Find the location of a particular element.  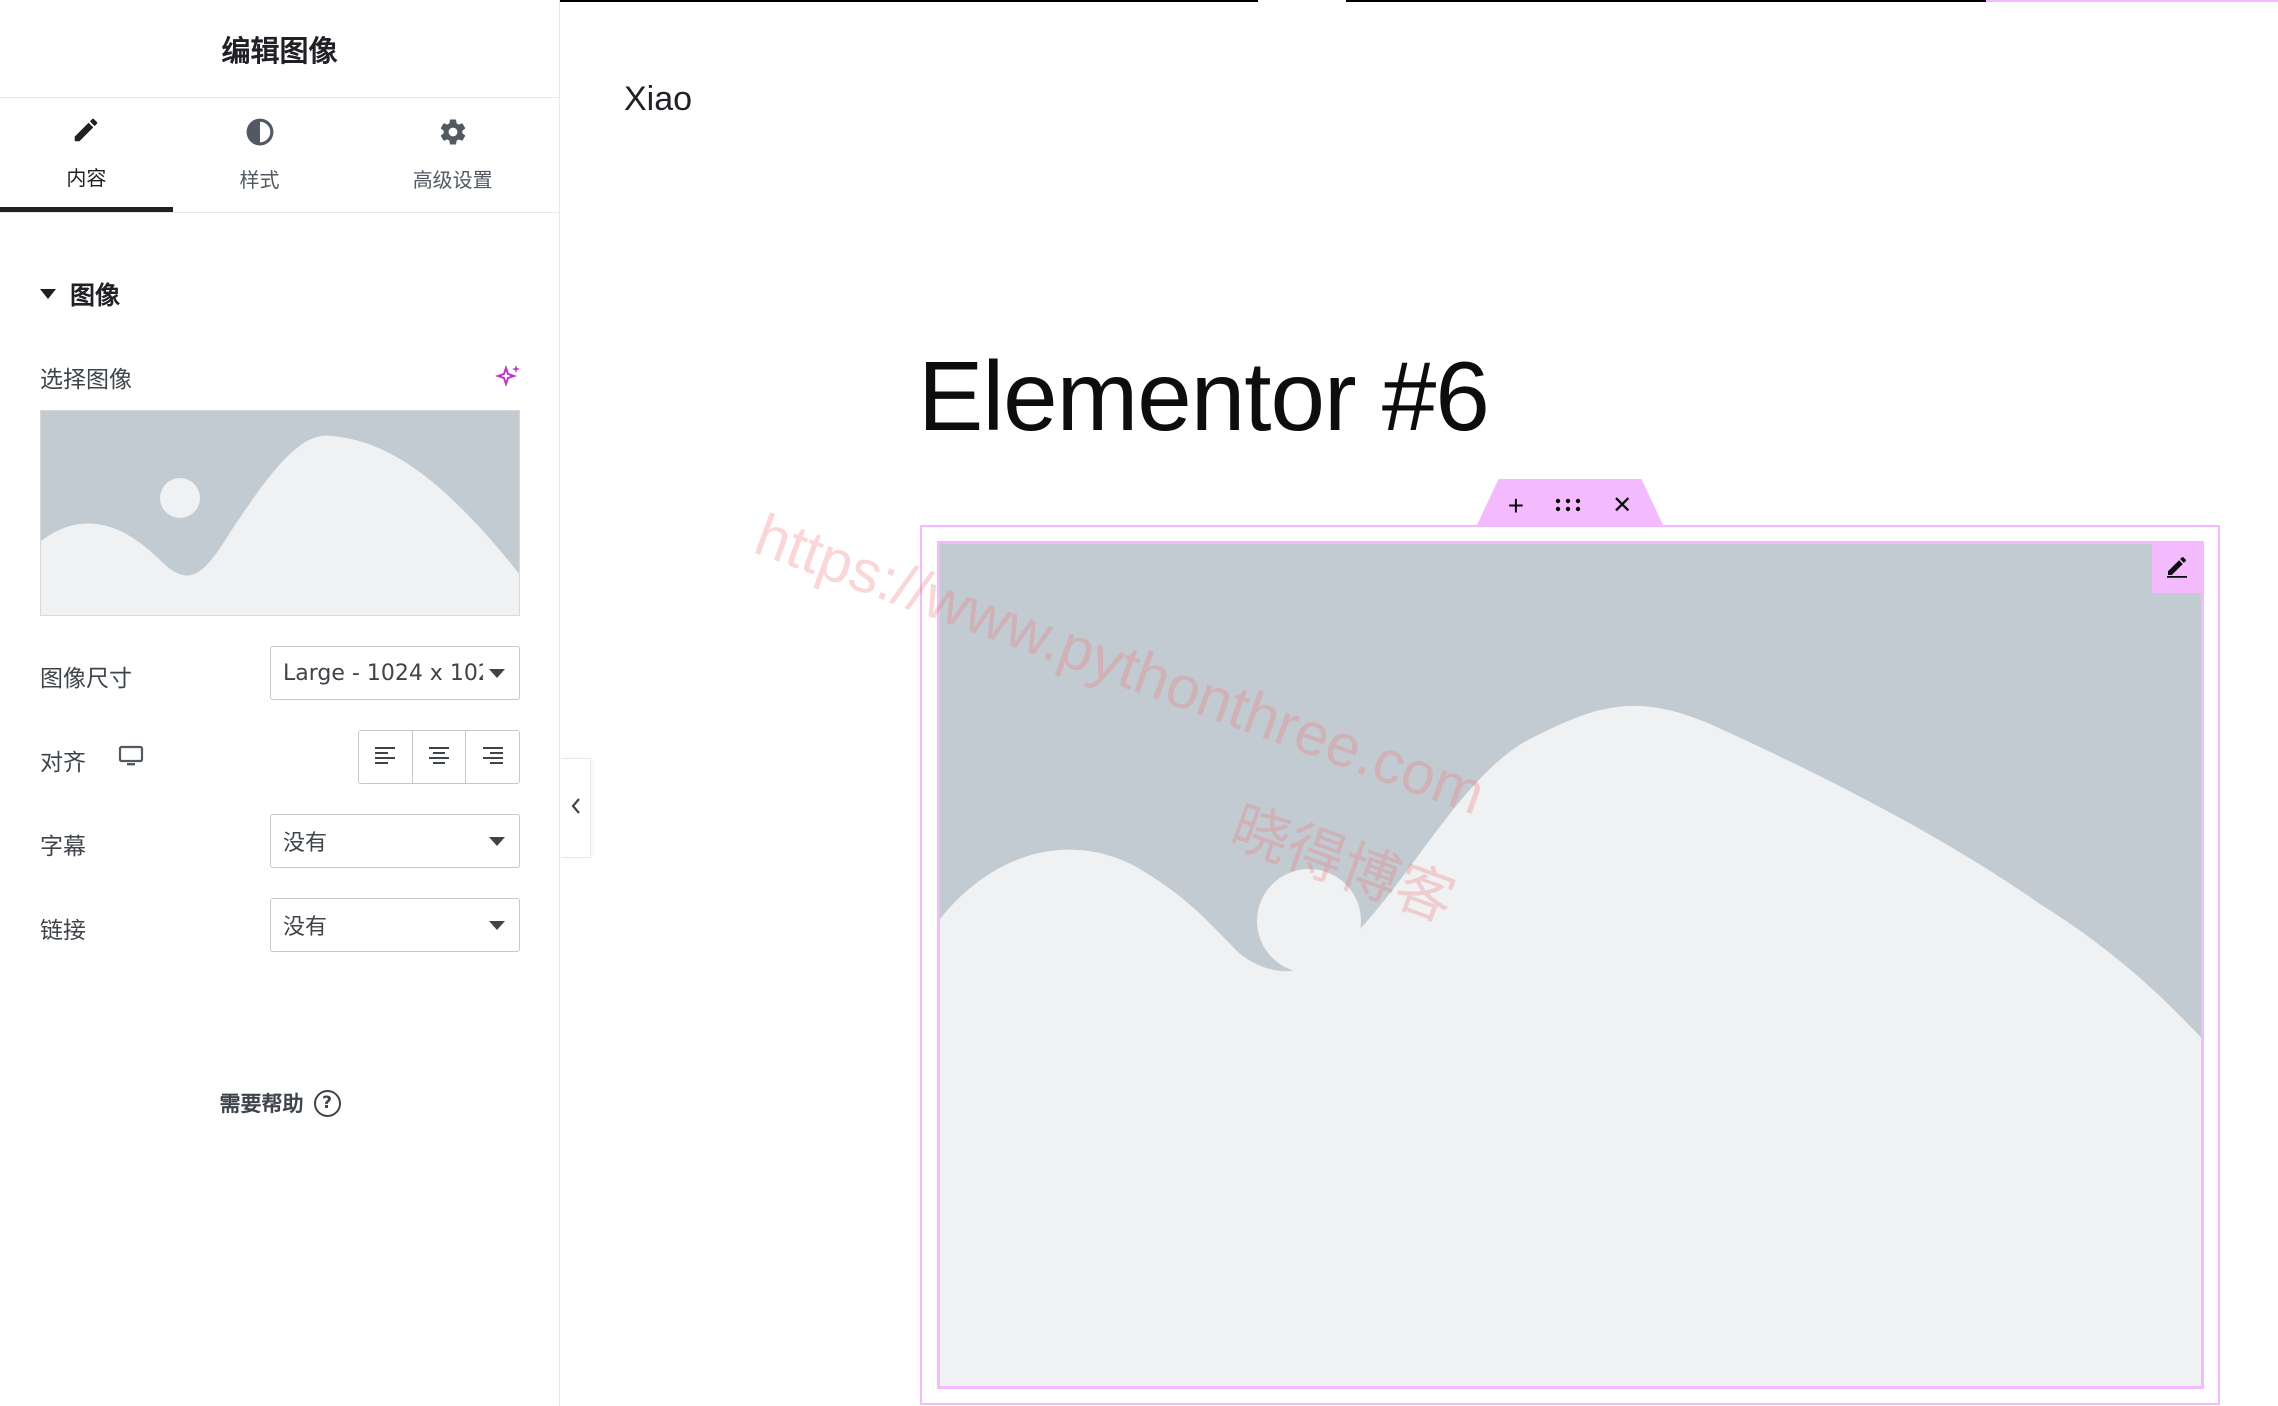

link-select: 没有 is located at coordinates (395, 925).